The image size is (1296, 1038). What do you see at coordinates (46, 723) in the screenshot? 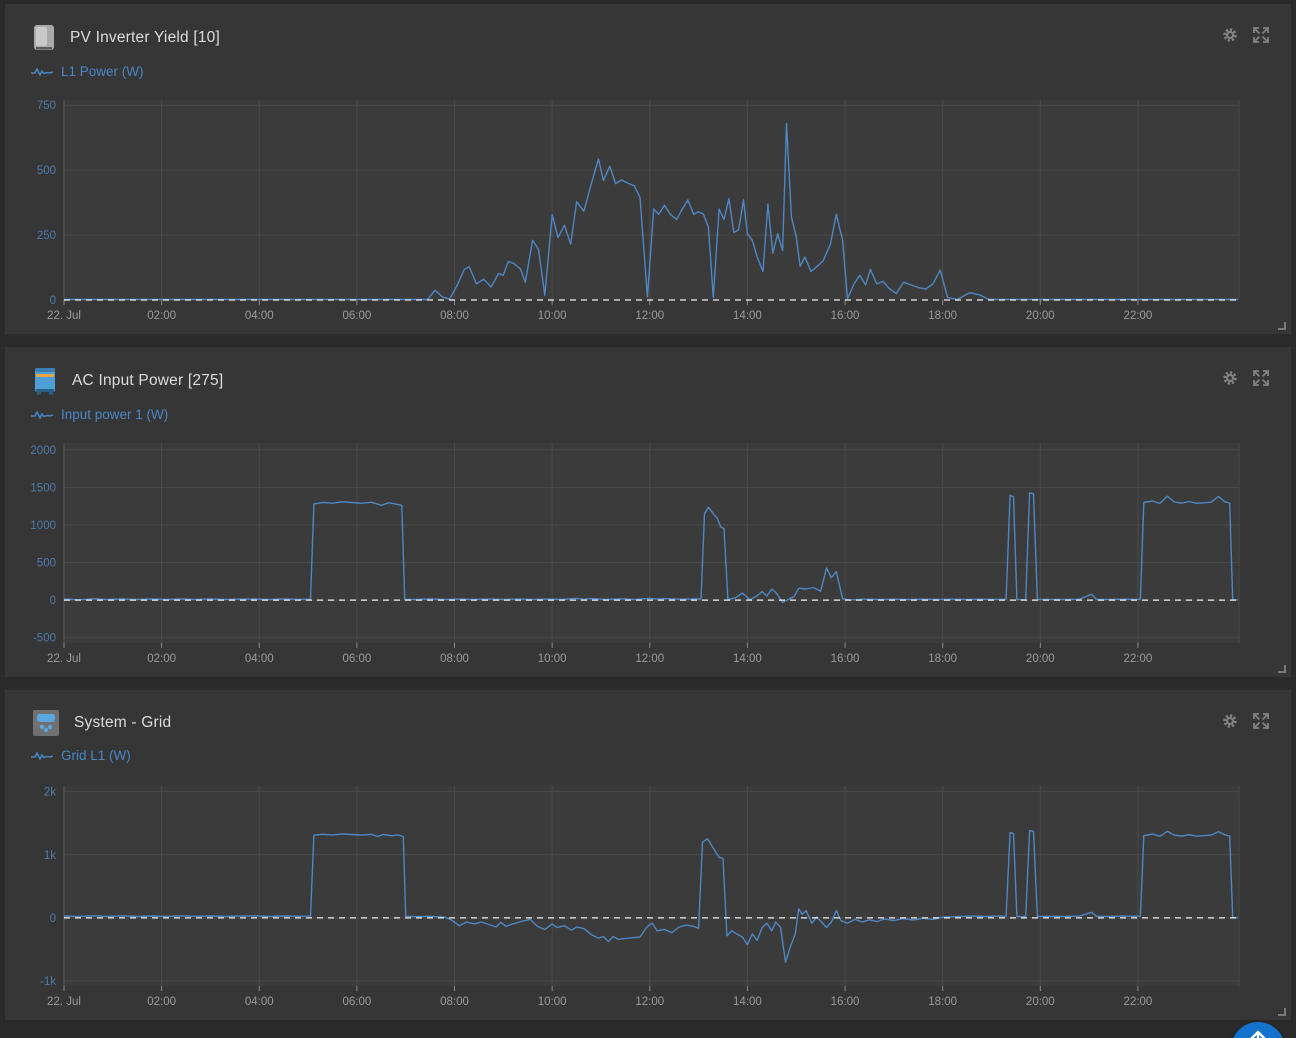
I see `system-grid-icon` at bounding box center [46, 723].